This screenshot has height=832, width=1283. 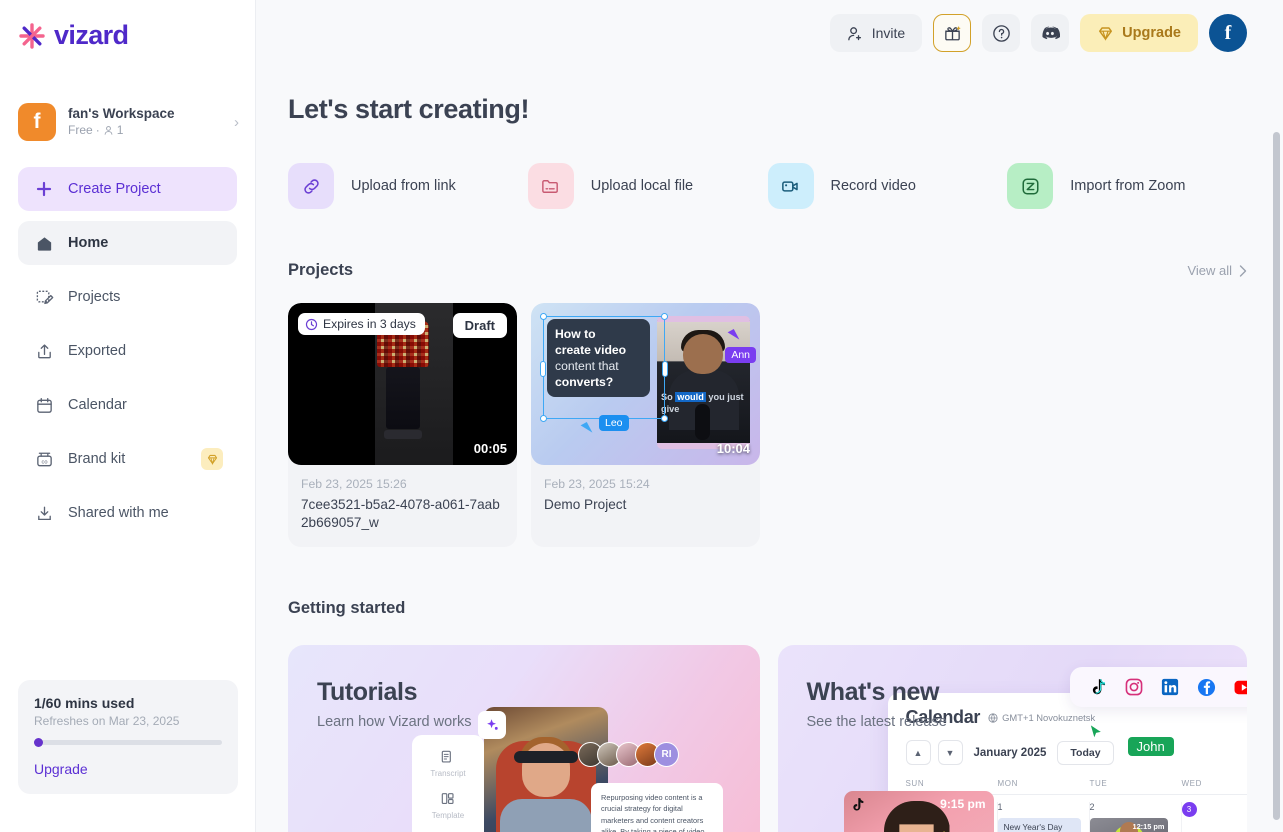 I want to click on sidebar-item-shared-with-me: Shared with me, so click(x=127, y=513).